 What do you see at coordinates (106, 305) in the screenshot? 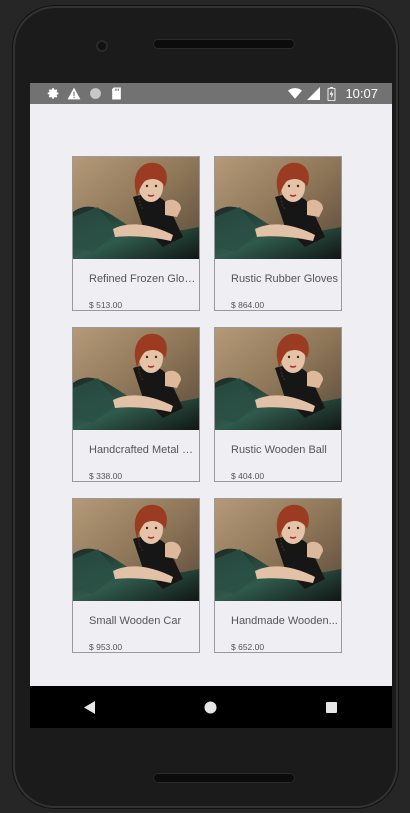
I see `product-price: $ 513.00` at bounding box center [106, 305].